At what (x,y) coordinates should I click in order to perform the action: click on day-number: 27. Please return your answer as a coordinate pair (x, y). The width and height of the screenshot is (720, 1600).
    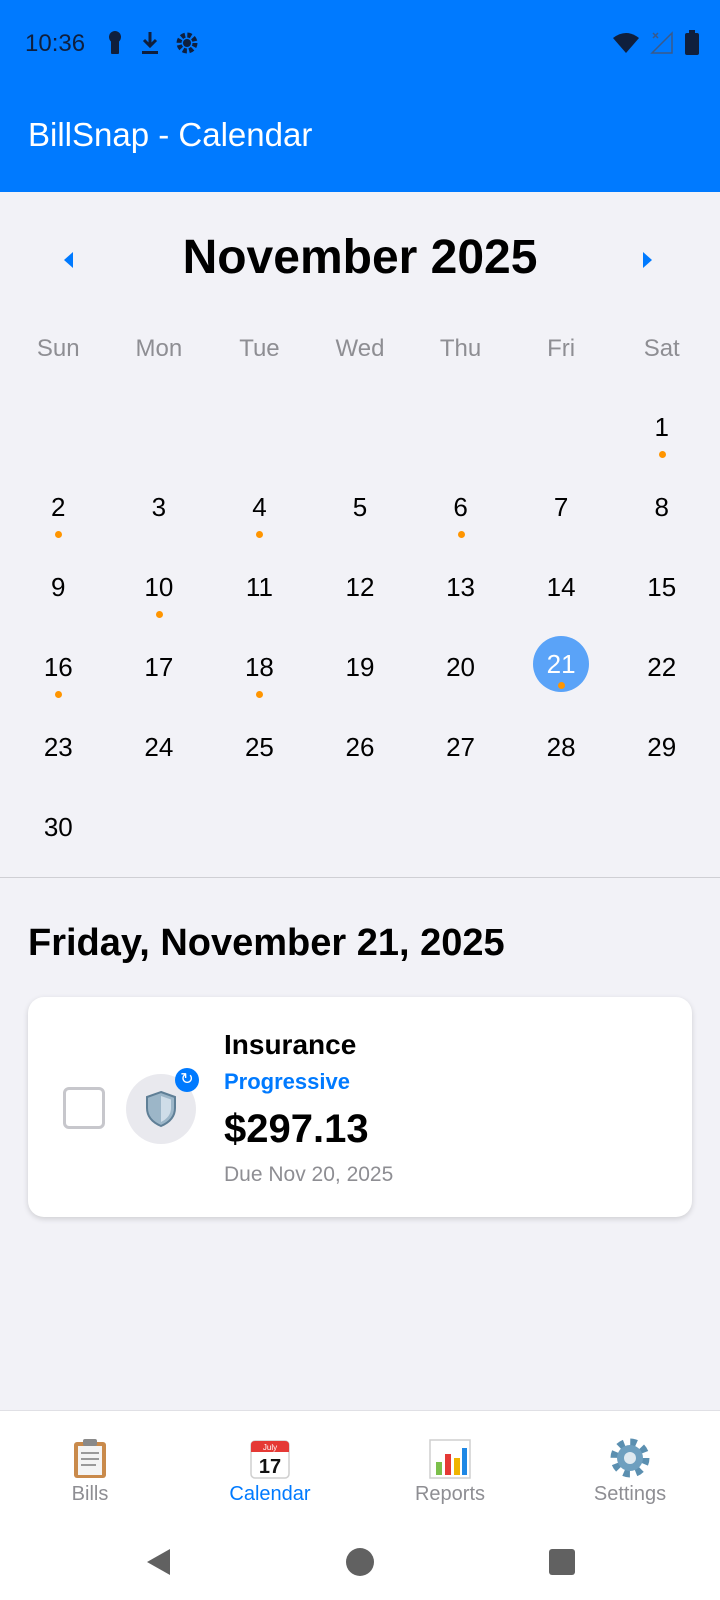
    Looking at the image, I should click on (461, 747).